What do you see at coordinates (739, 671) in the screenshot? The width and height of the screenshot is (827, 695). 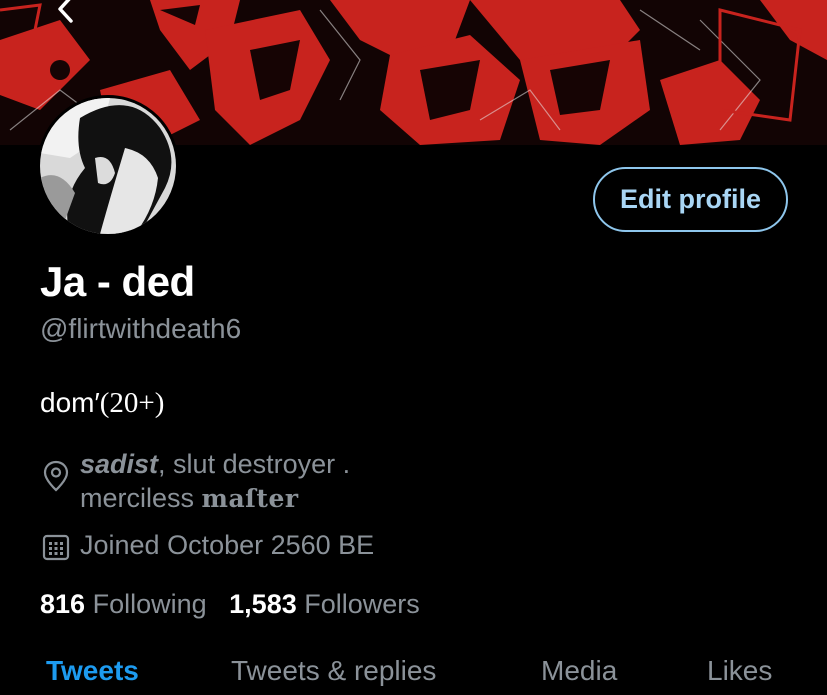 I see `tab-likes: Likes` at bounding box center [739, 671].